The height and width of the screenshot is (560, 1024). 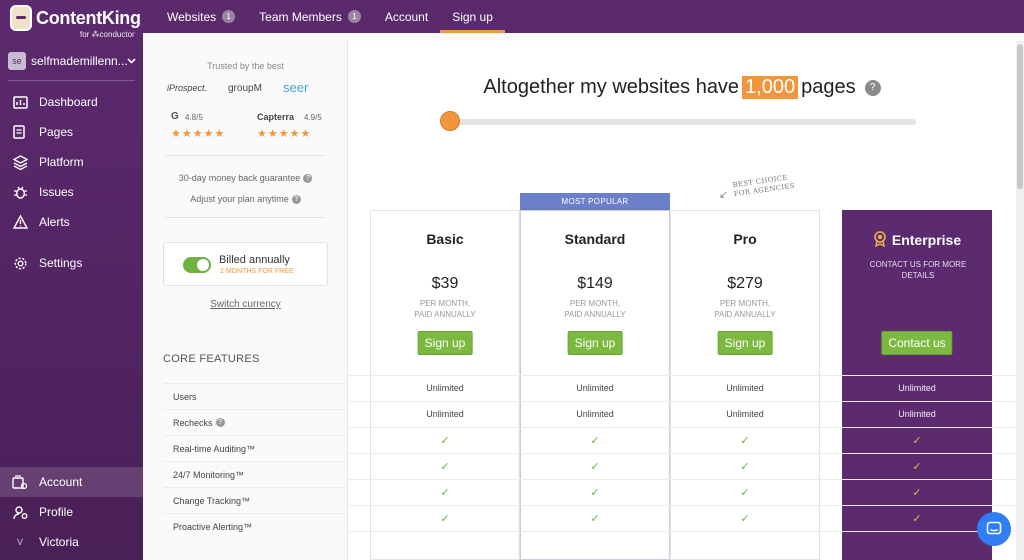 I want to click on plan-period: PER MONTH, PAID ANNUALLY, so click(x=595, y=309).